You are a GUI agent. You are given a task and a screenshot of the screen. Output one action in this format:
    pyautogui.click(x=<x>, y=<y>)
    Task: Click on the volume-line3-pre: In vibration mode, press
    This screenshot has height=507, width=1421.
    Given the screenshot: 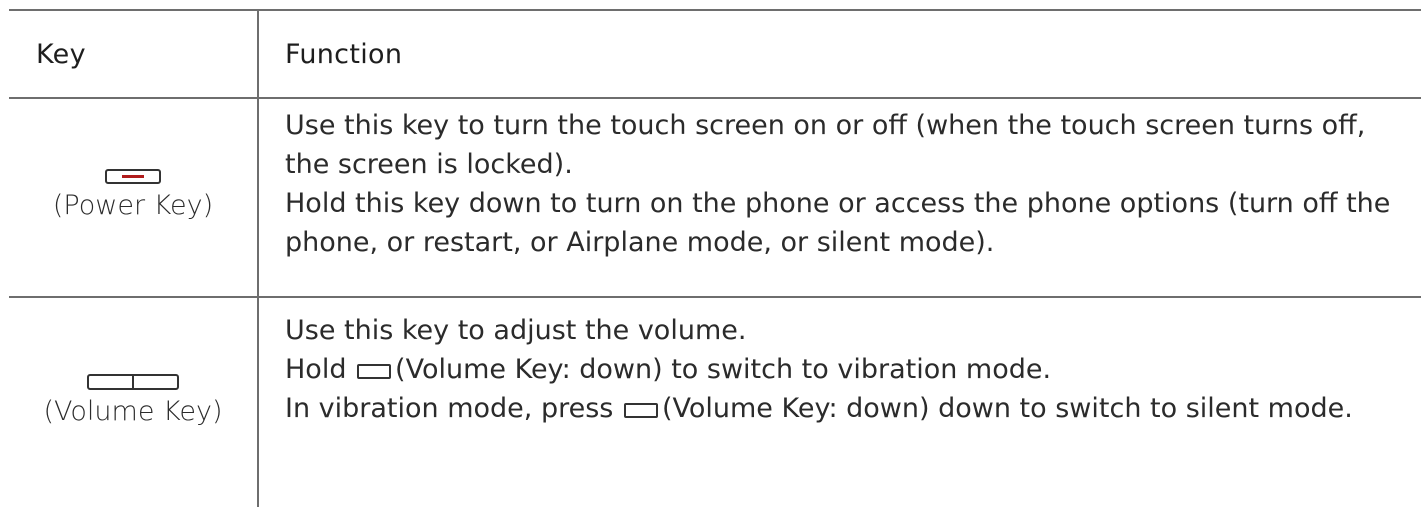 What is the action you would take?
    pyautogui.click(x=453, y=408)
    